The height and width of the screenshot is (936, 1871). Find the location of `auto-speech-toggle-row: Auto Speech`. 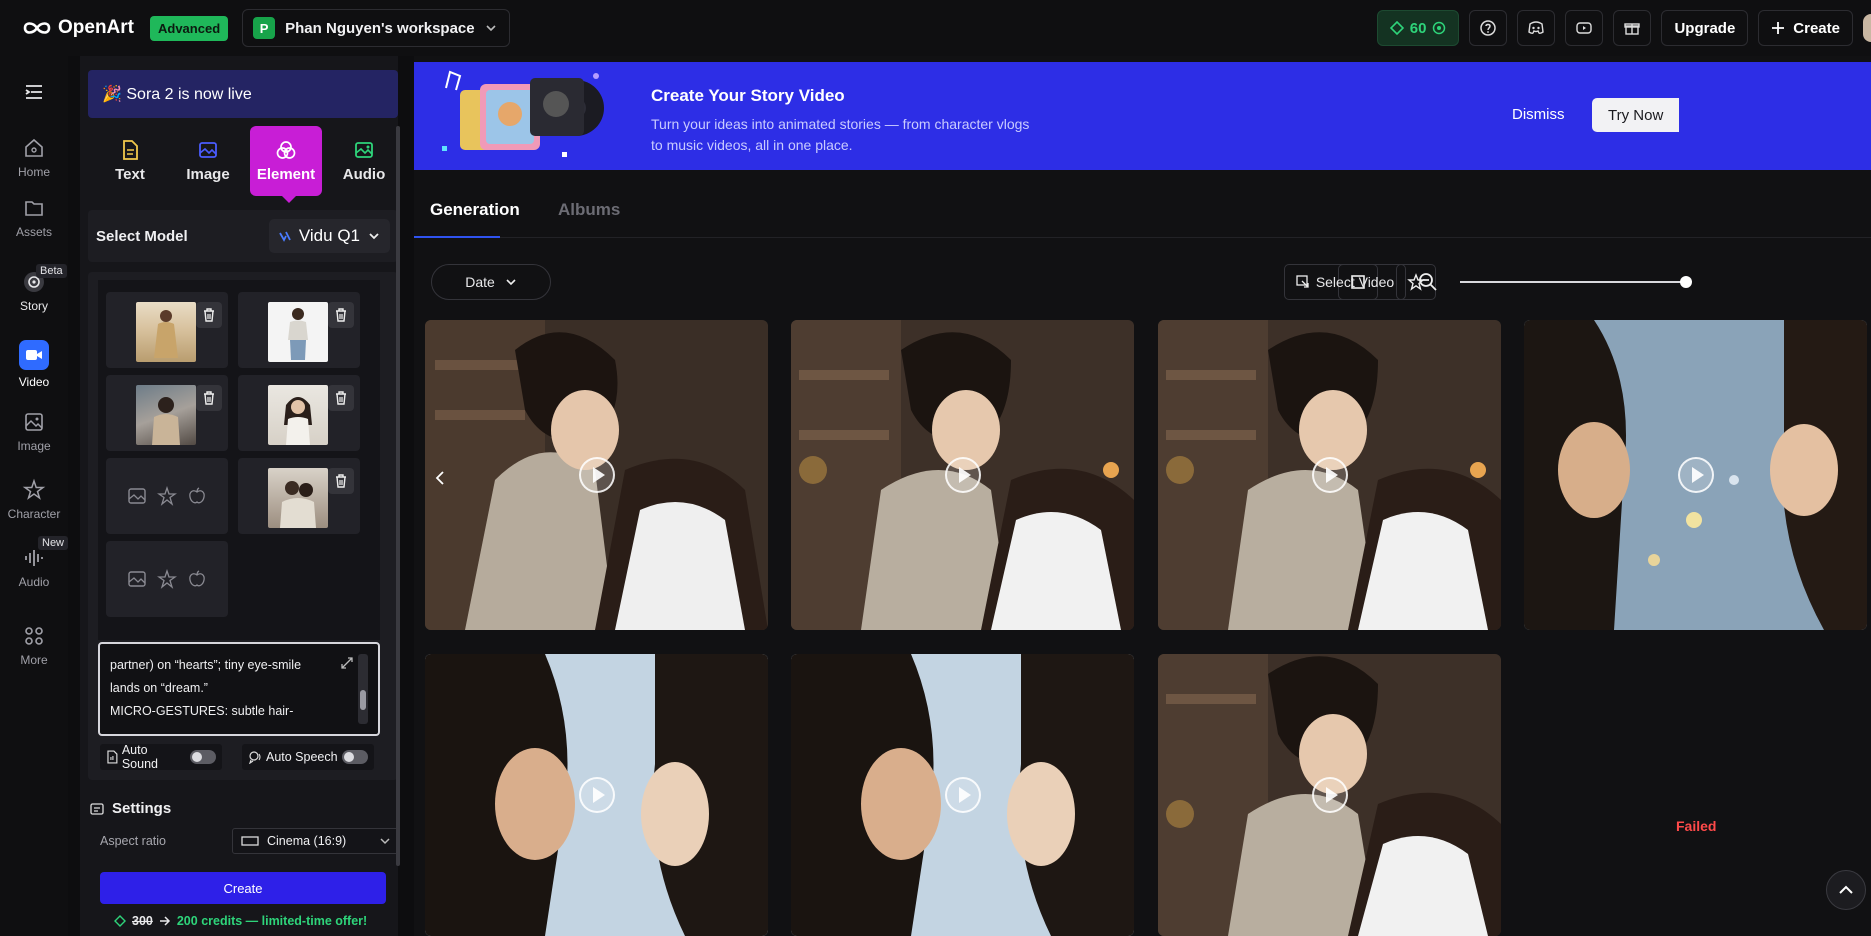

auto-speech-toggle-row: Auto Speech is located at coordinates (308, 757).